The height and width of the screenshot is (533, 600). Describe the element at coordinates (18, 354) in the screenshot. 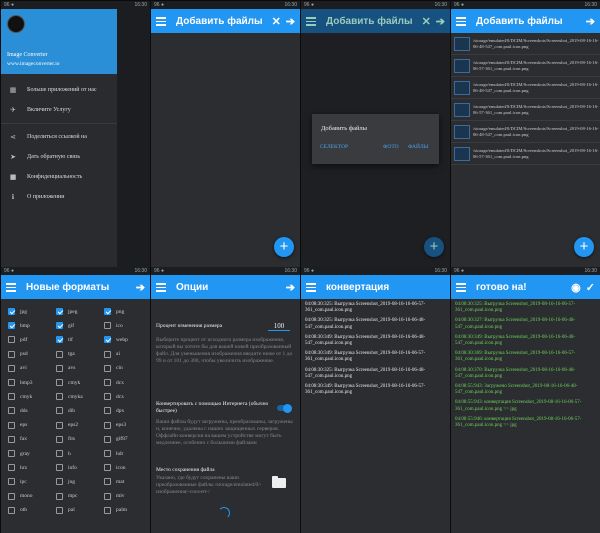

I see `format-checkbox-item: psd` at that location.